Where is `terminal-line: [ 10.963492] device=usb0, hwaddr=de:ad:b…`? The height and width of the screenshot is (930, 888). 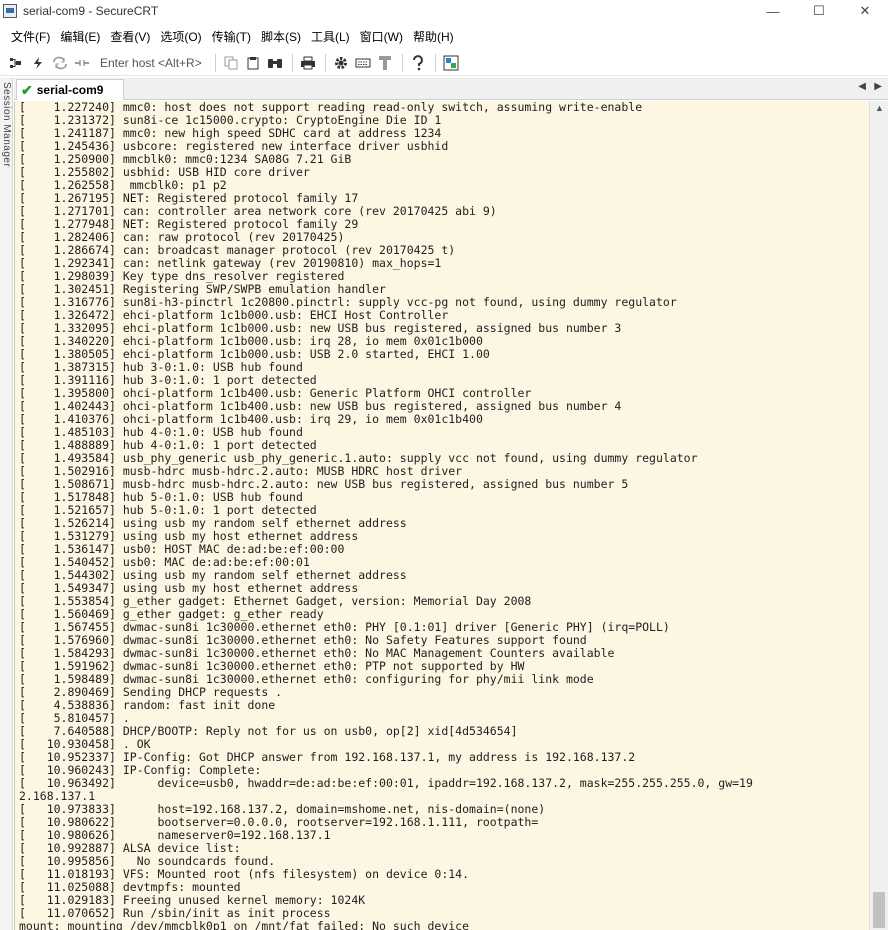
terminal-line: [ 10.963492] device=usb0, hwaddr=de:ad:b… is located at coordinates (386, 783).